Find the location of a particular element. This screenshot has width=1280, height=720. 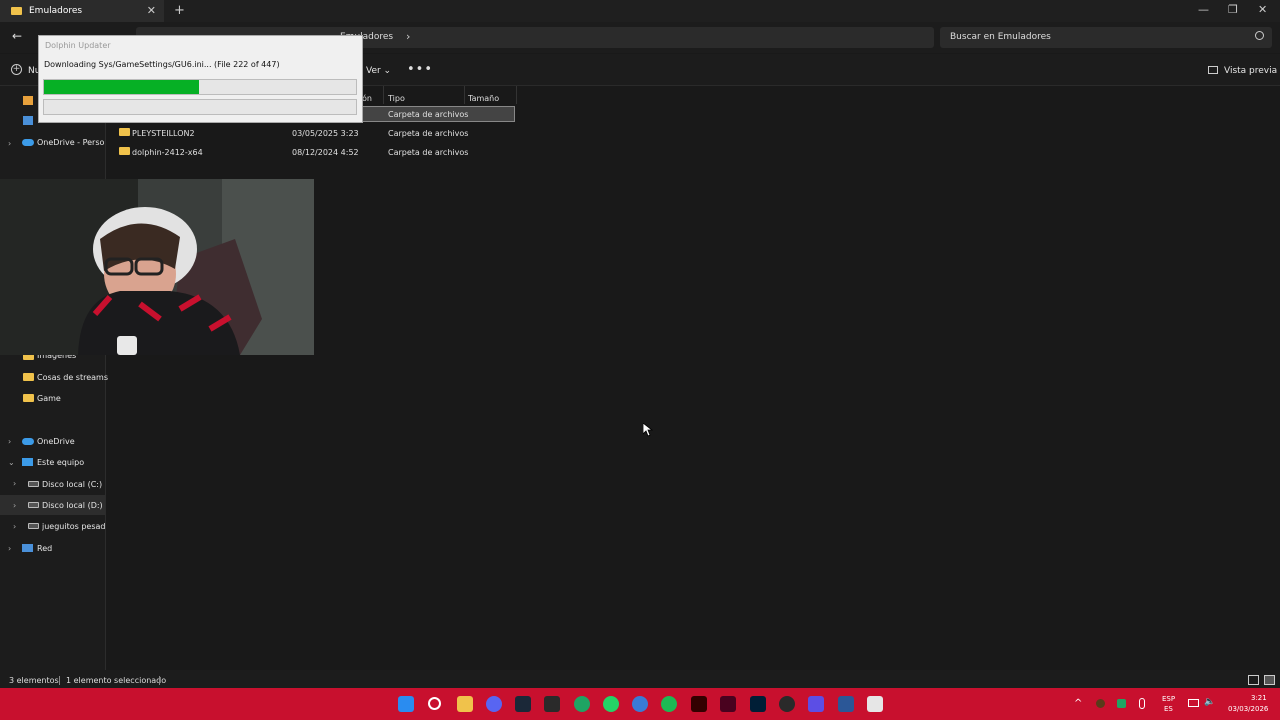

collapse-chevron-icon: ⌄ is located at coordinates (11, 462).